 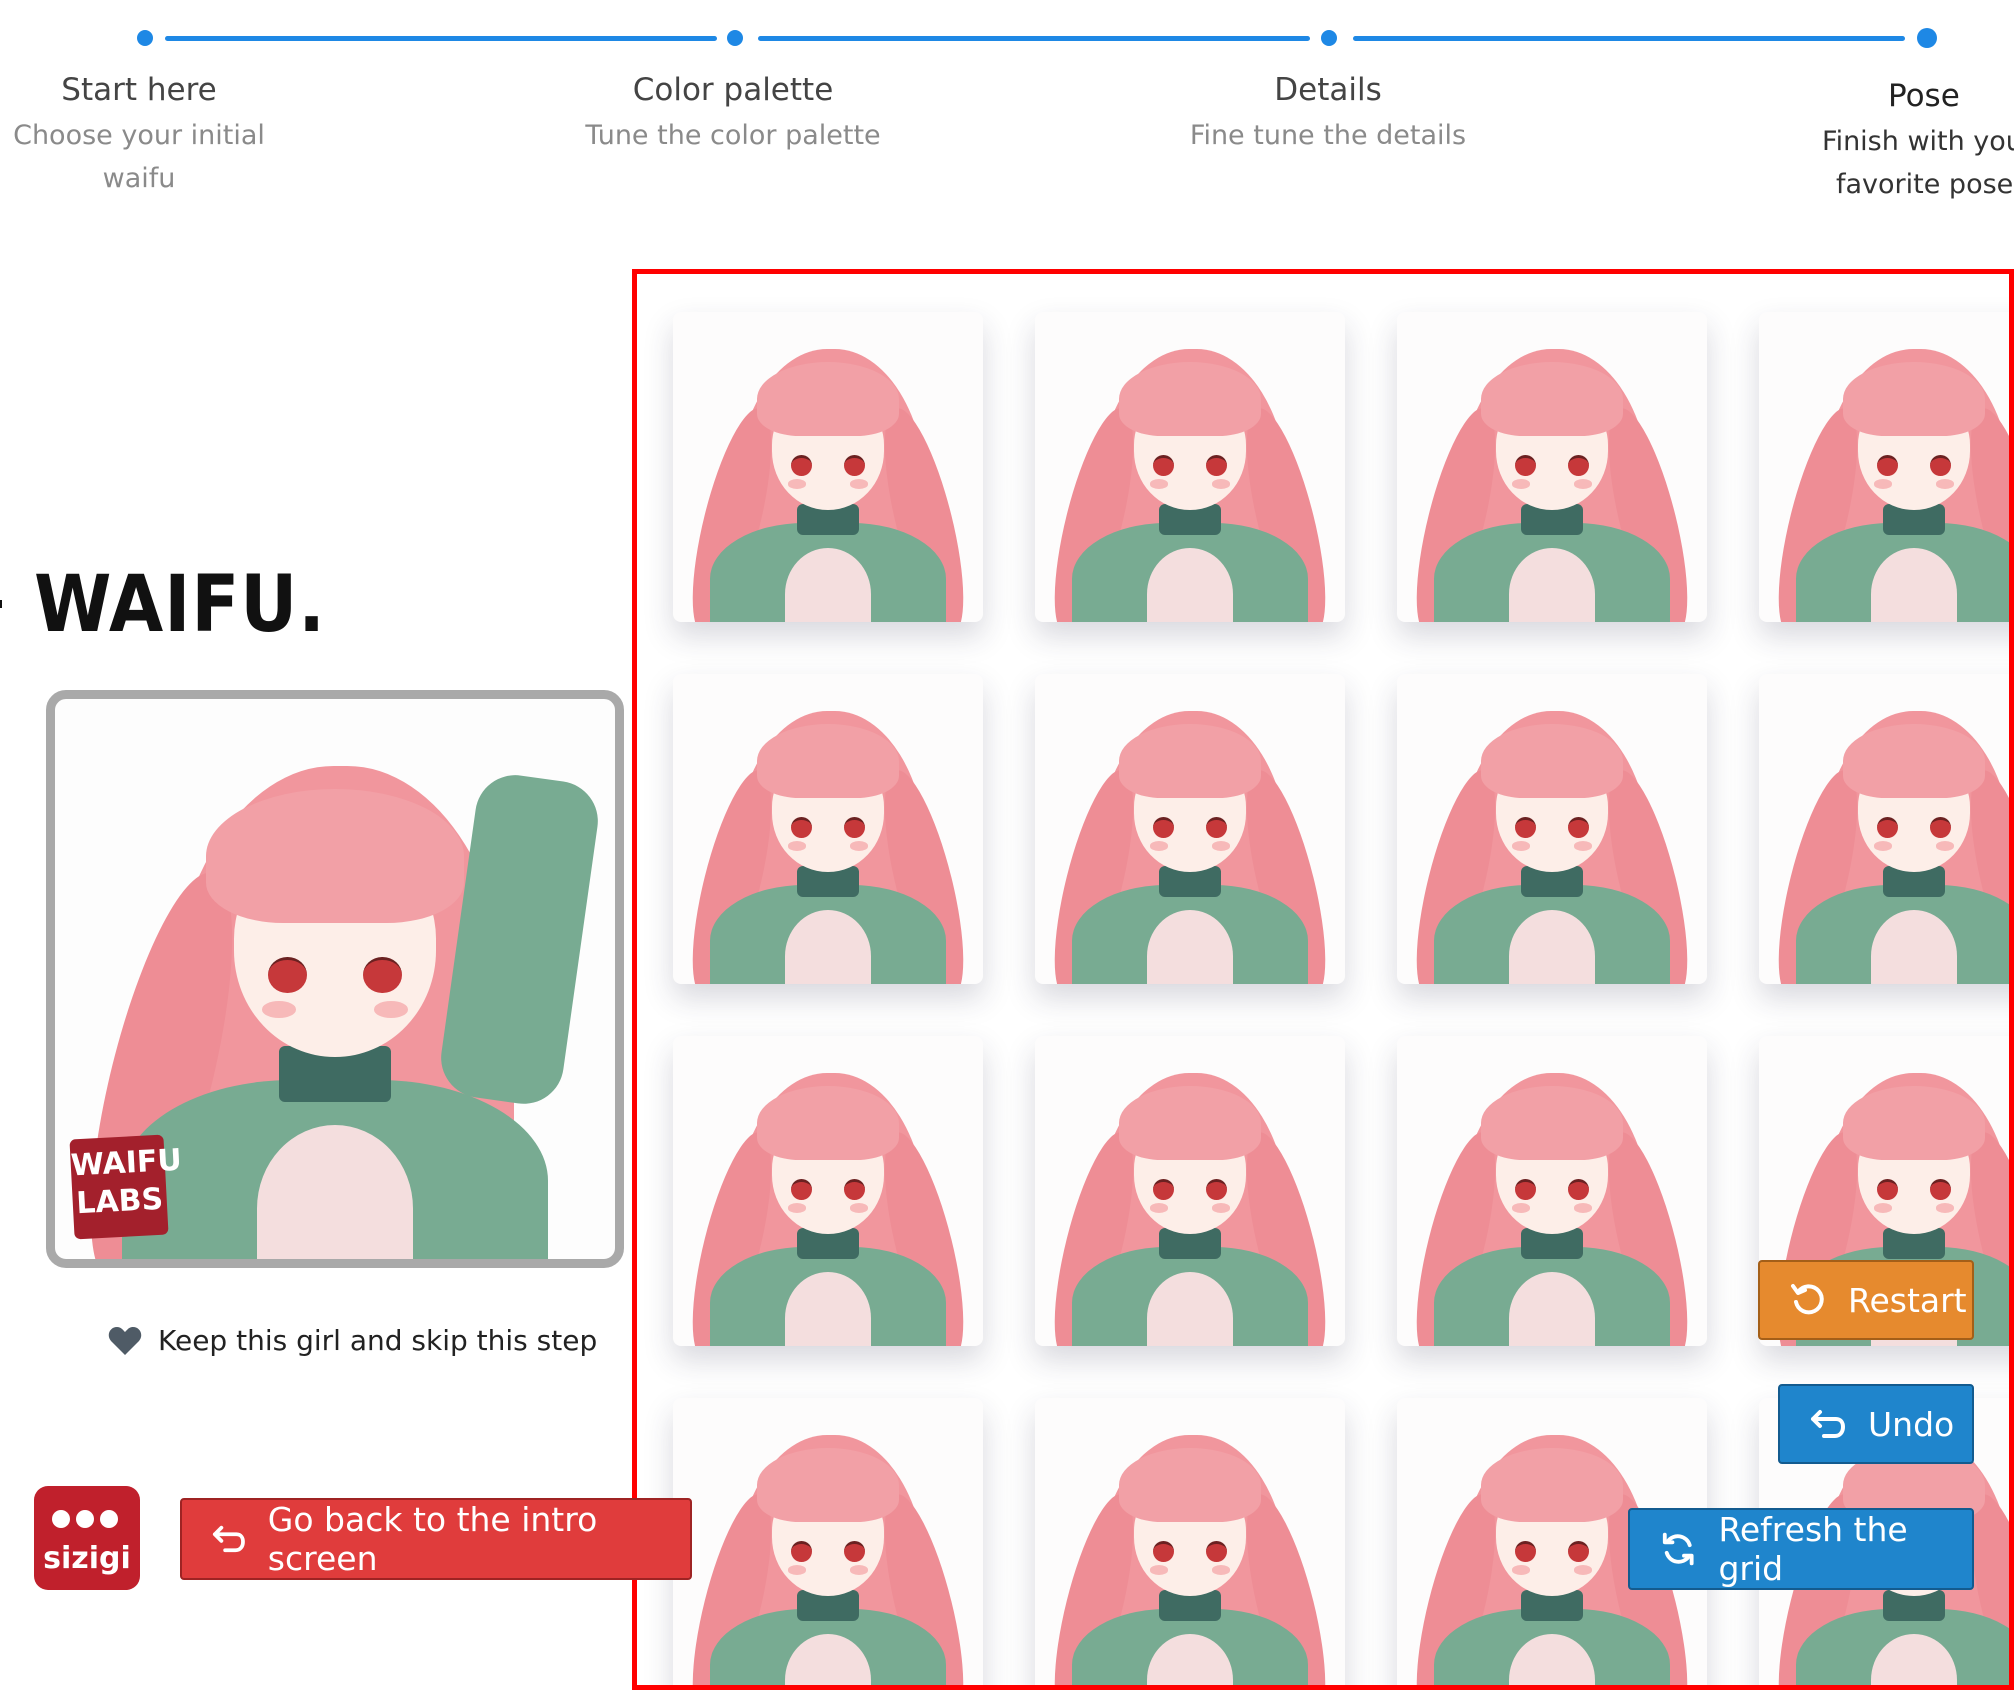 What do you see at coordinates (139, 90) in the screenshot?
I see `step-title: Start here` at bounding box center [139, 90].